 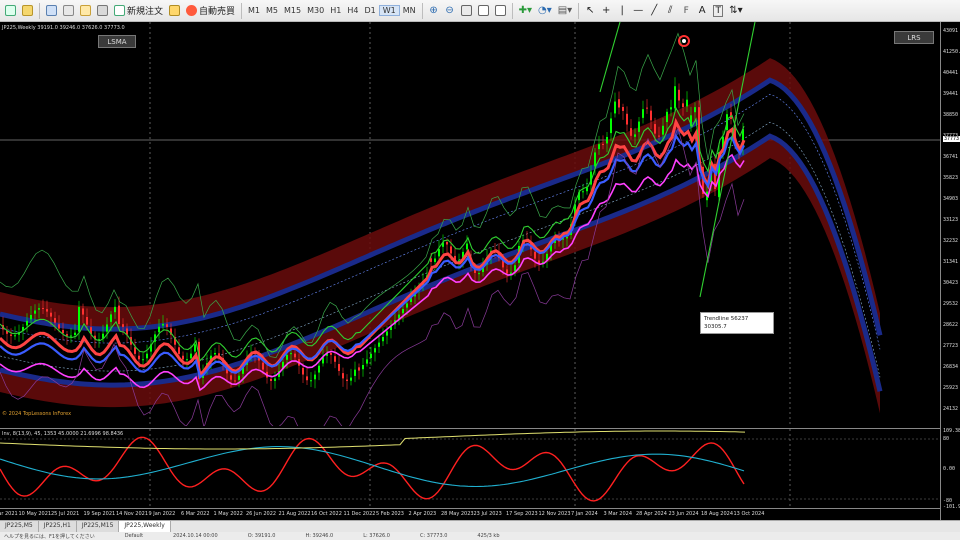 What do you see at coordinates (85, 11) in the screenshot?
I see `navigator-button` at bounding box center [85, 11].